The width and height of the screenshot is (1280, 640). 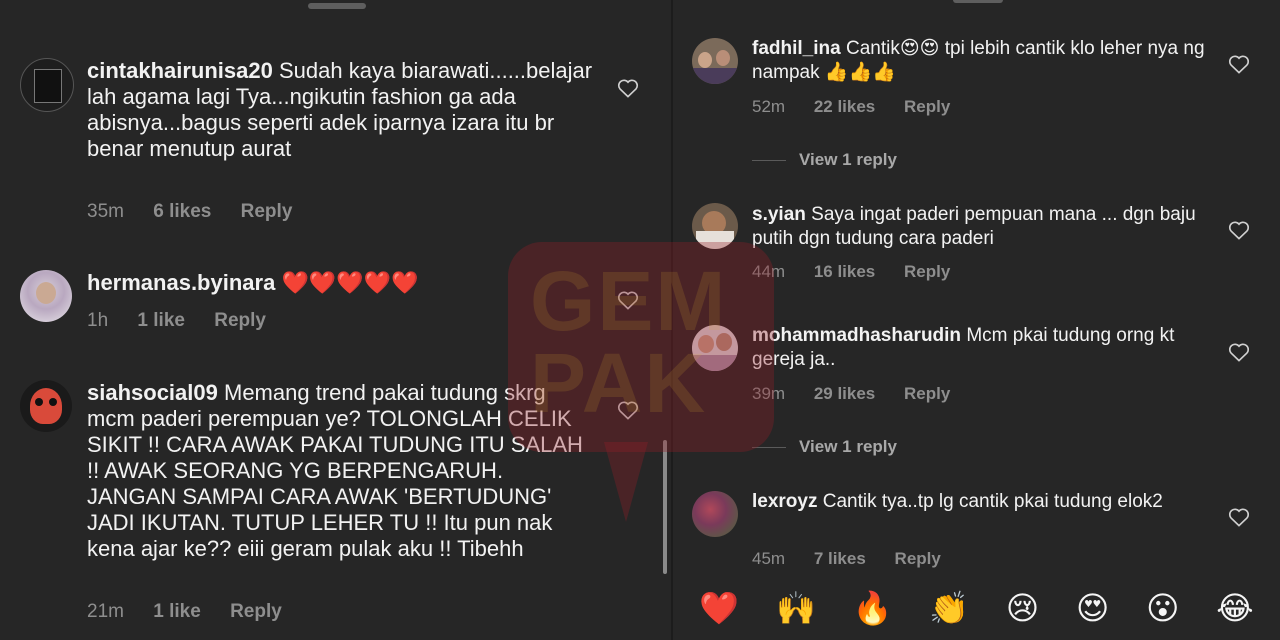 I want to click on comment-likes: 22 likes, so click(x=844, y=106).